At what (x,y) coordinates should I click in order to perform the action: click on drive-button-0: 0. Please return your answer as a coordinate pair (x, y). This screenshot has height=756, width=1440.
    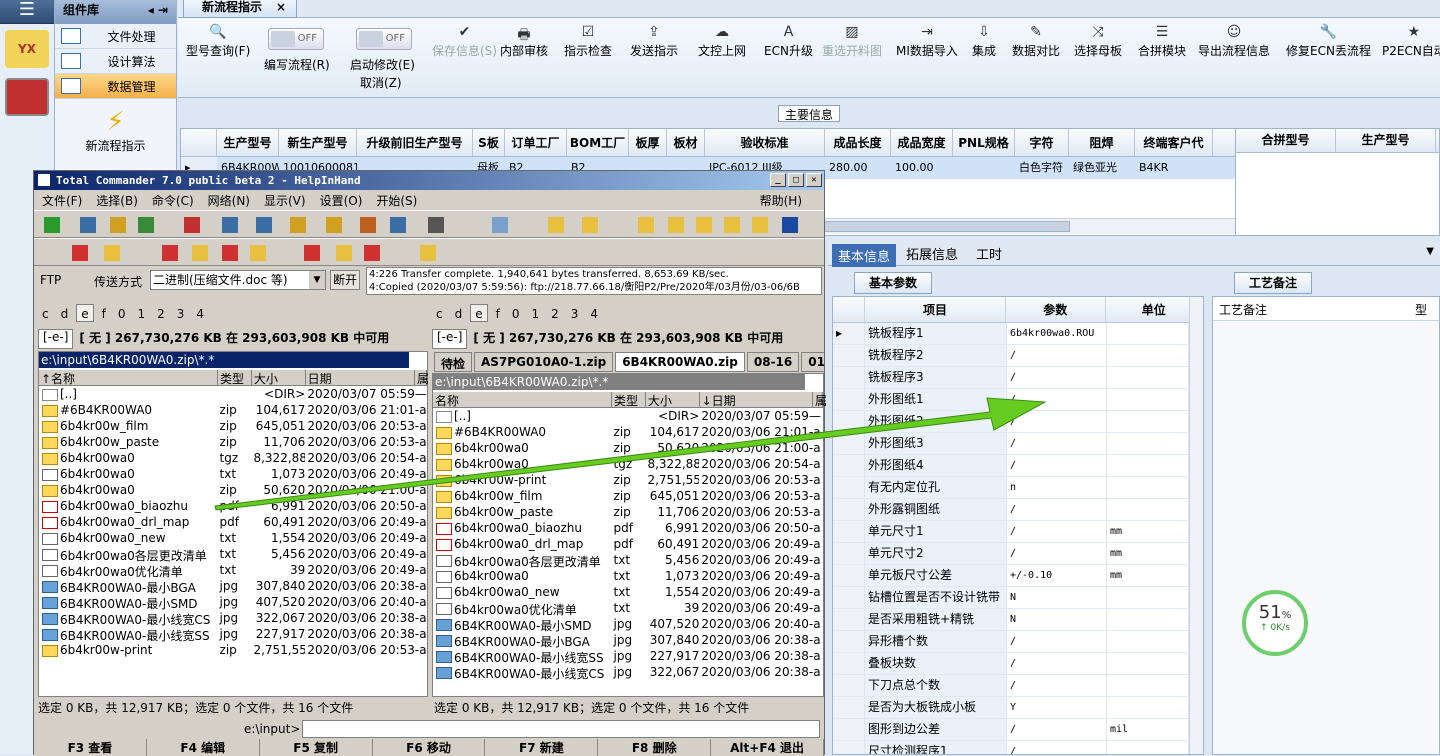
    Looking at the image, I should click on (516, 314).